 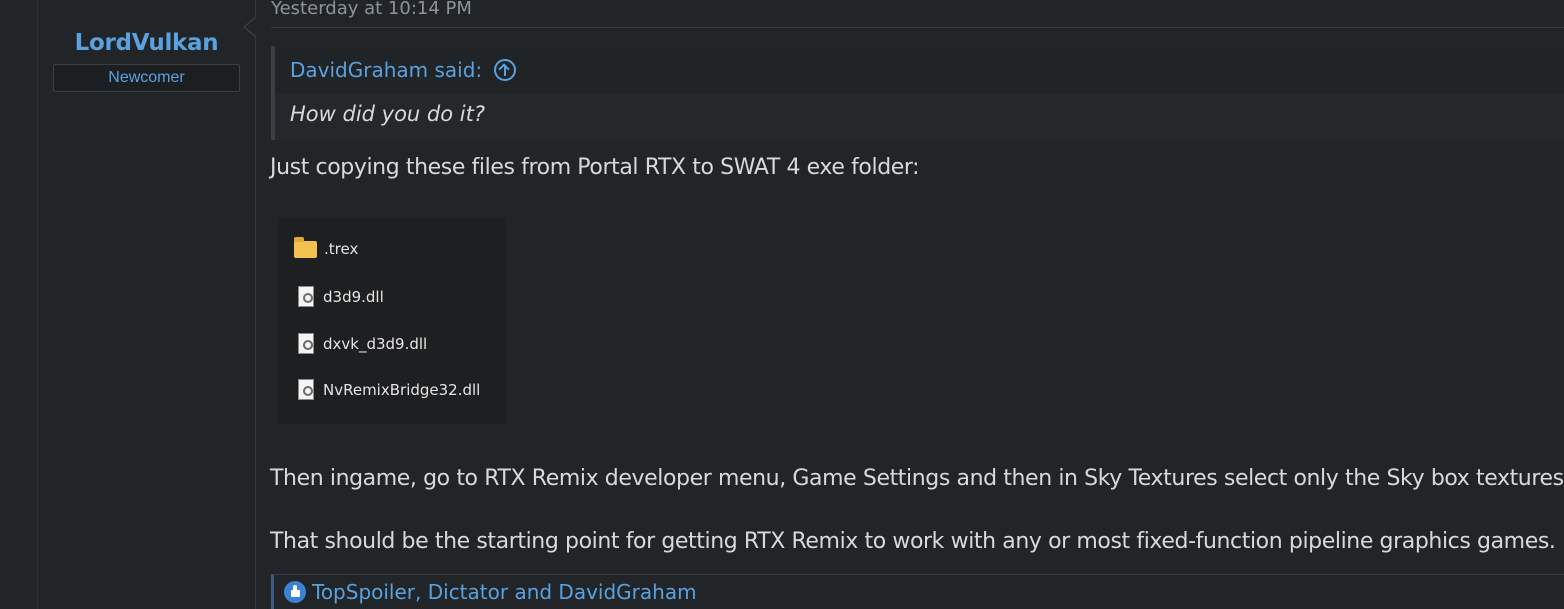 I want to click on quote-header: DavidGraham said:, so click(x=919, y=69).